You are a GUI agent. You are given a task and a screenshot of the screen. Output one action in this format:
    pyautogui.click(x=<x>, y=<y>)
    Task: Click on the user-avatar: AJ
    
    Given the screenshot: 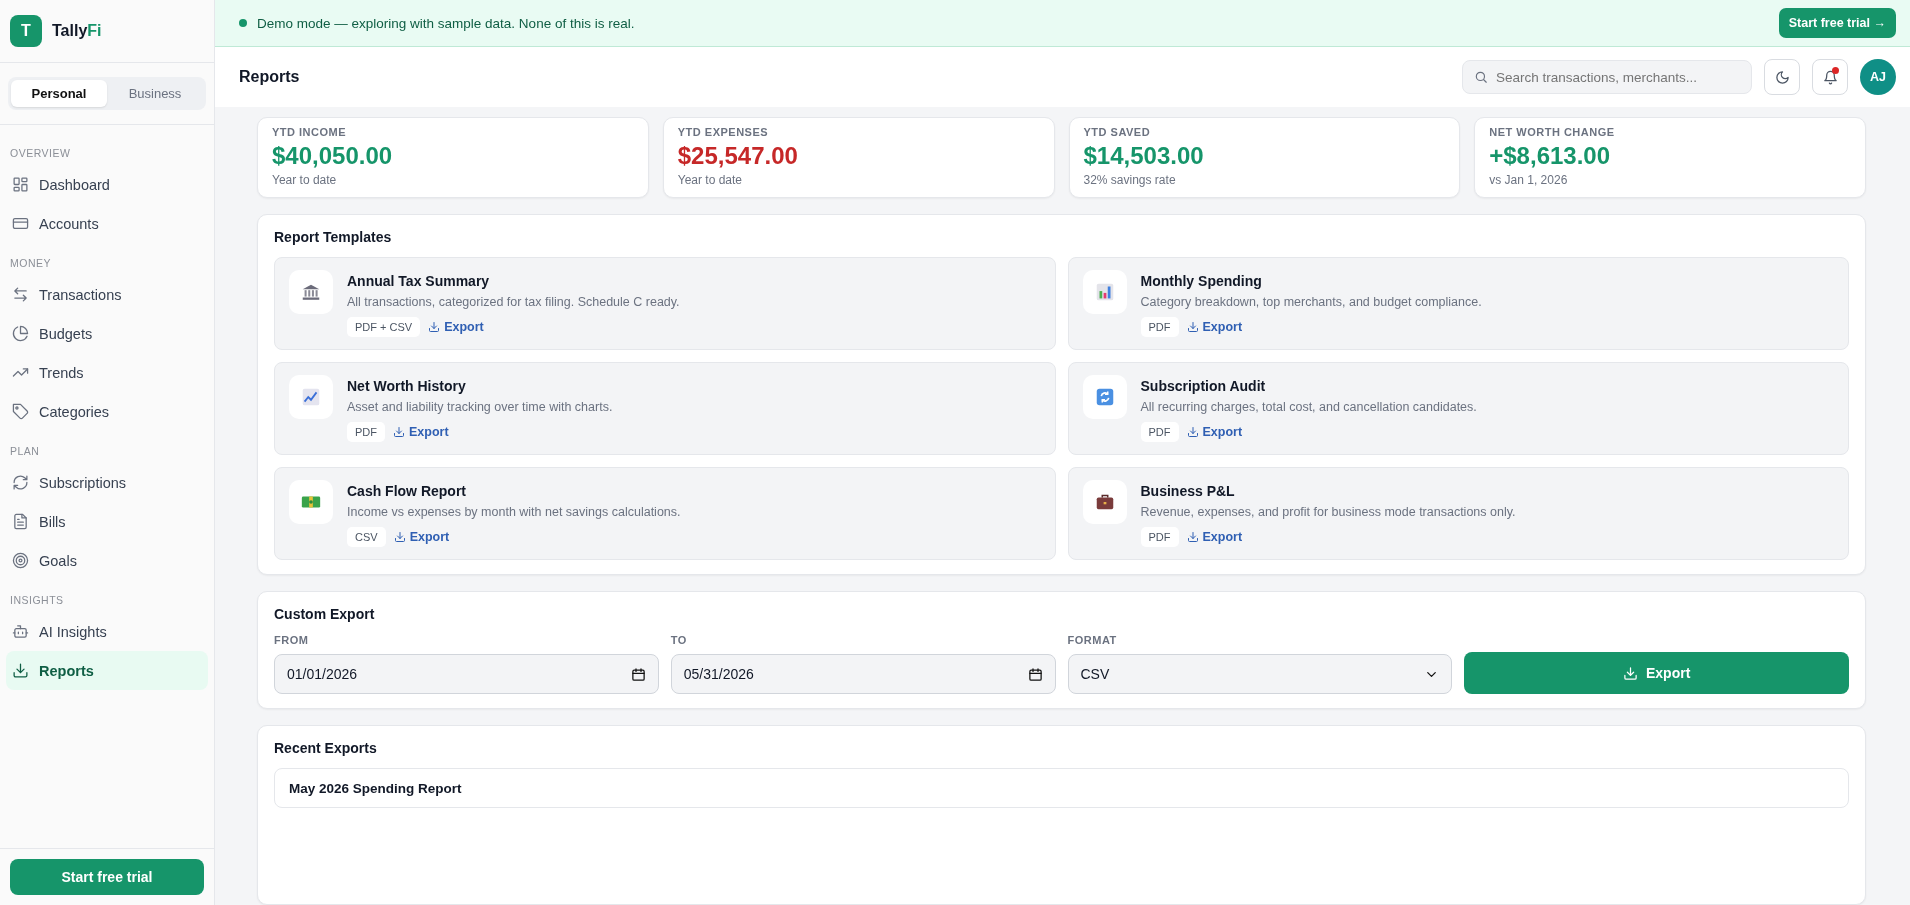 What is the action you would take?
    pyautogui.click(x=1878, y=77)
    